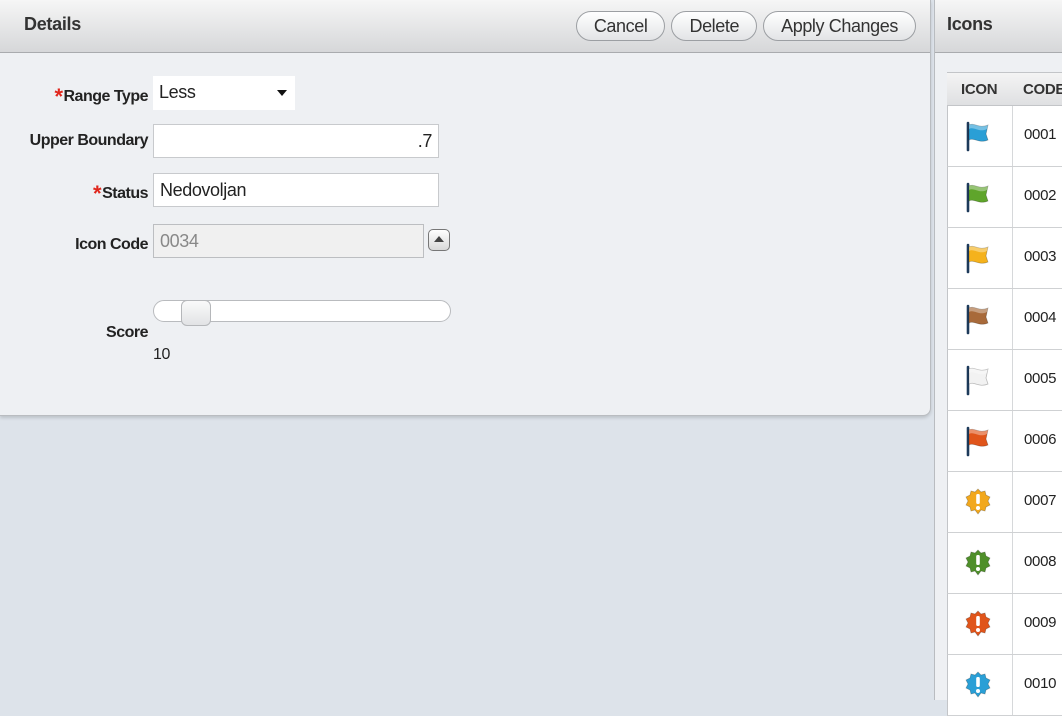 This screenshot has height=716, width=1062. I want to click on score-label-box: Score, so click(74, 339).